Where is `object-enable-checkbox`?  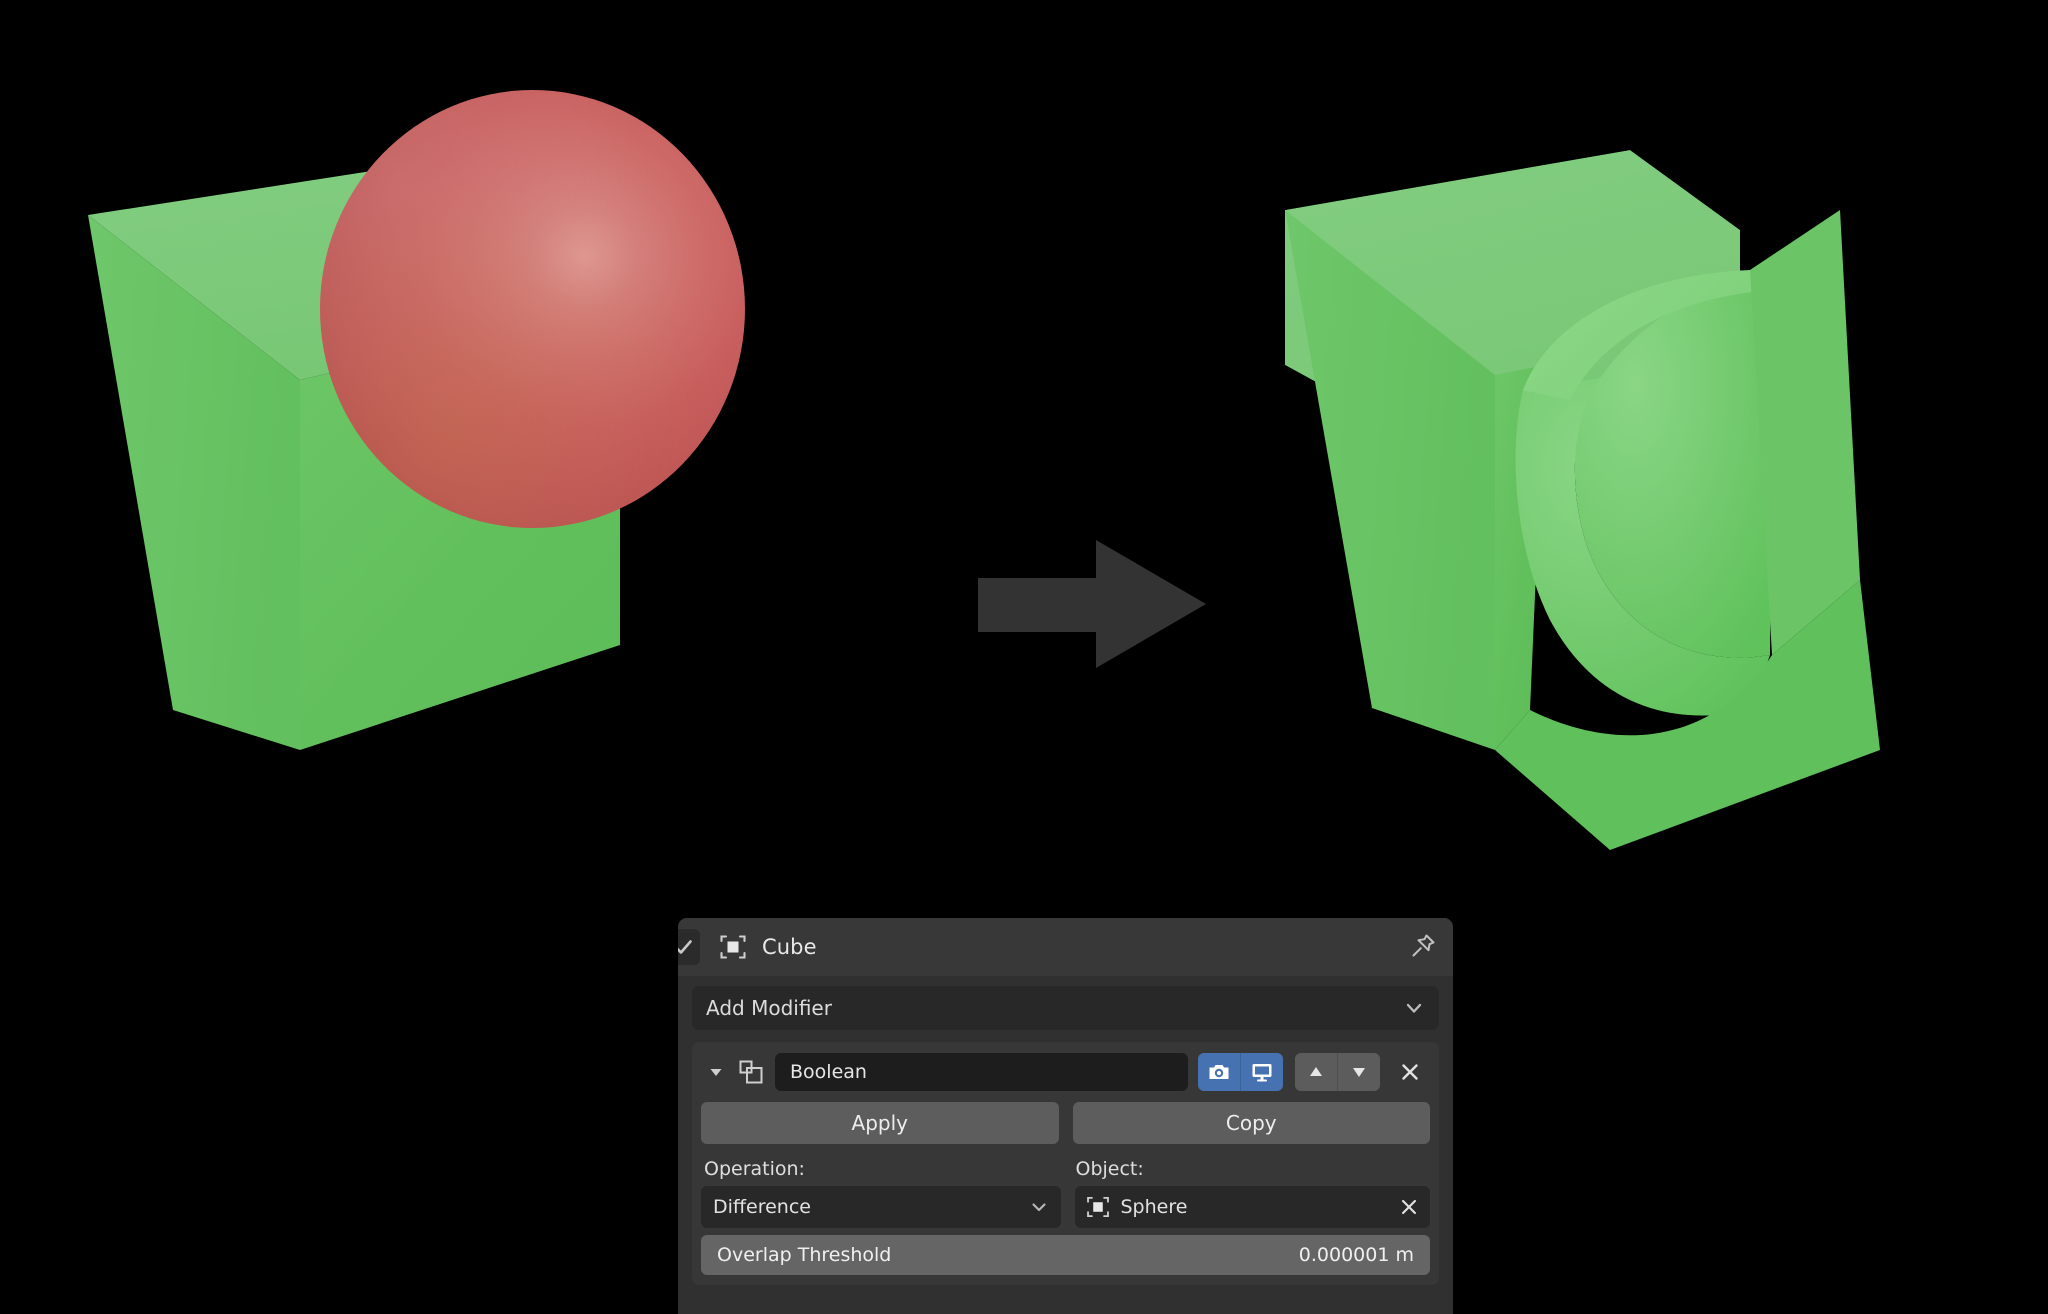
object-enable-checkbox is located at coordinates (689, 947).